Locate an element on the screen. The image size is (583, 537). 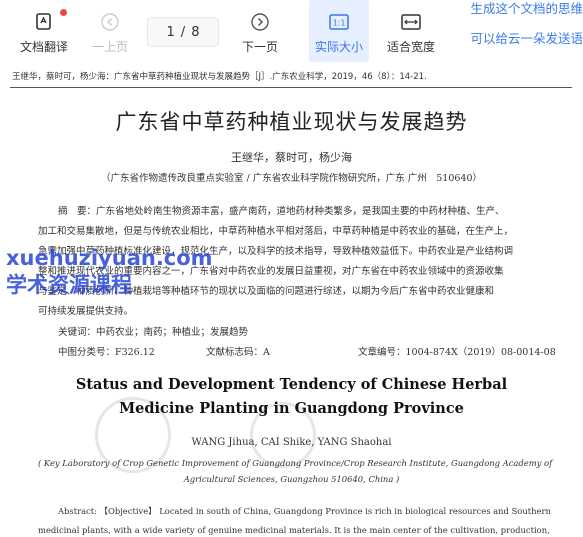
next-page-button: 下一页 is located at coordinates (260, 31).